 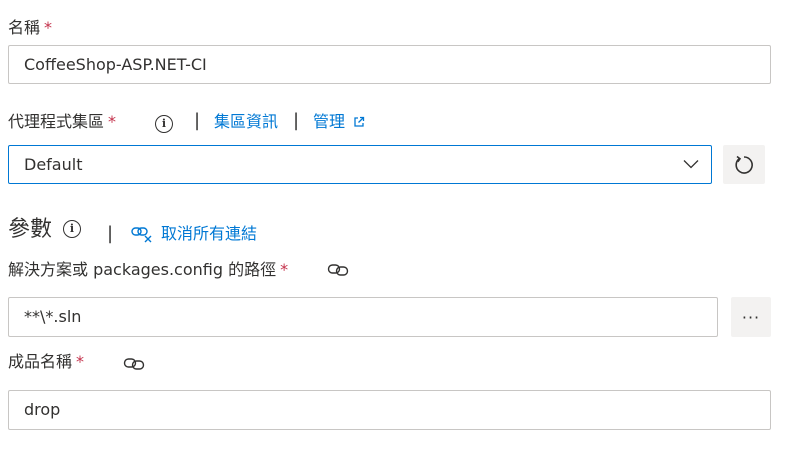 I want to click on artifact-name-label-text: 成品名稱, so click(x=40, y=361).